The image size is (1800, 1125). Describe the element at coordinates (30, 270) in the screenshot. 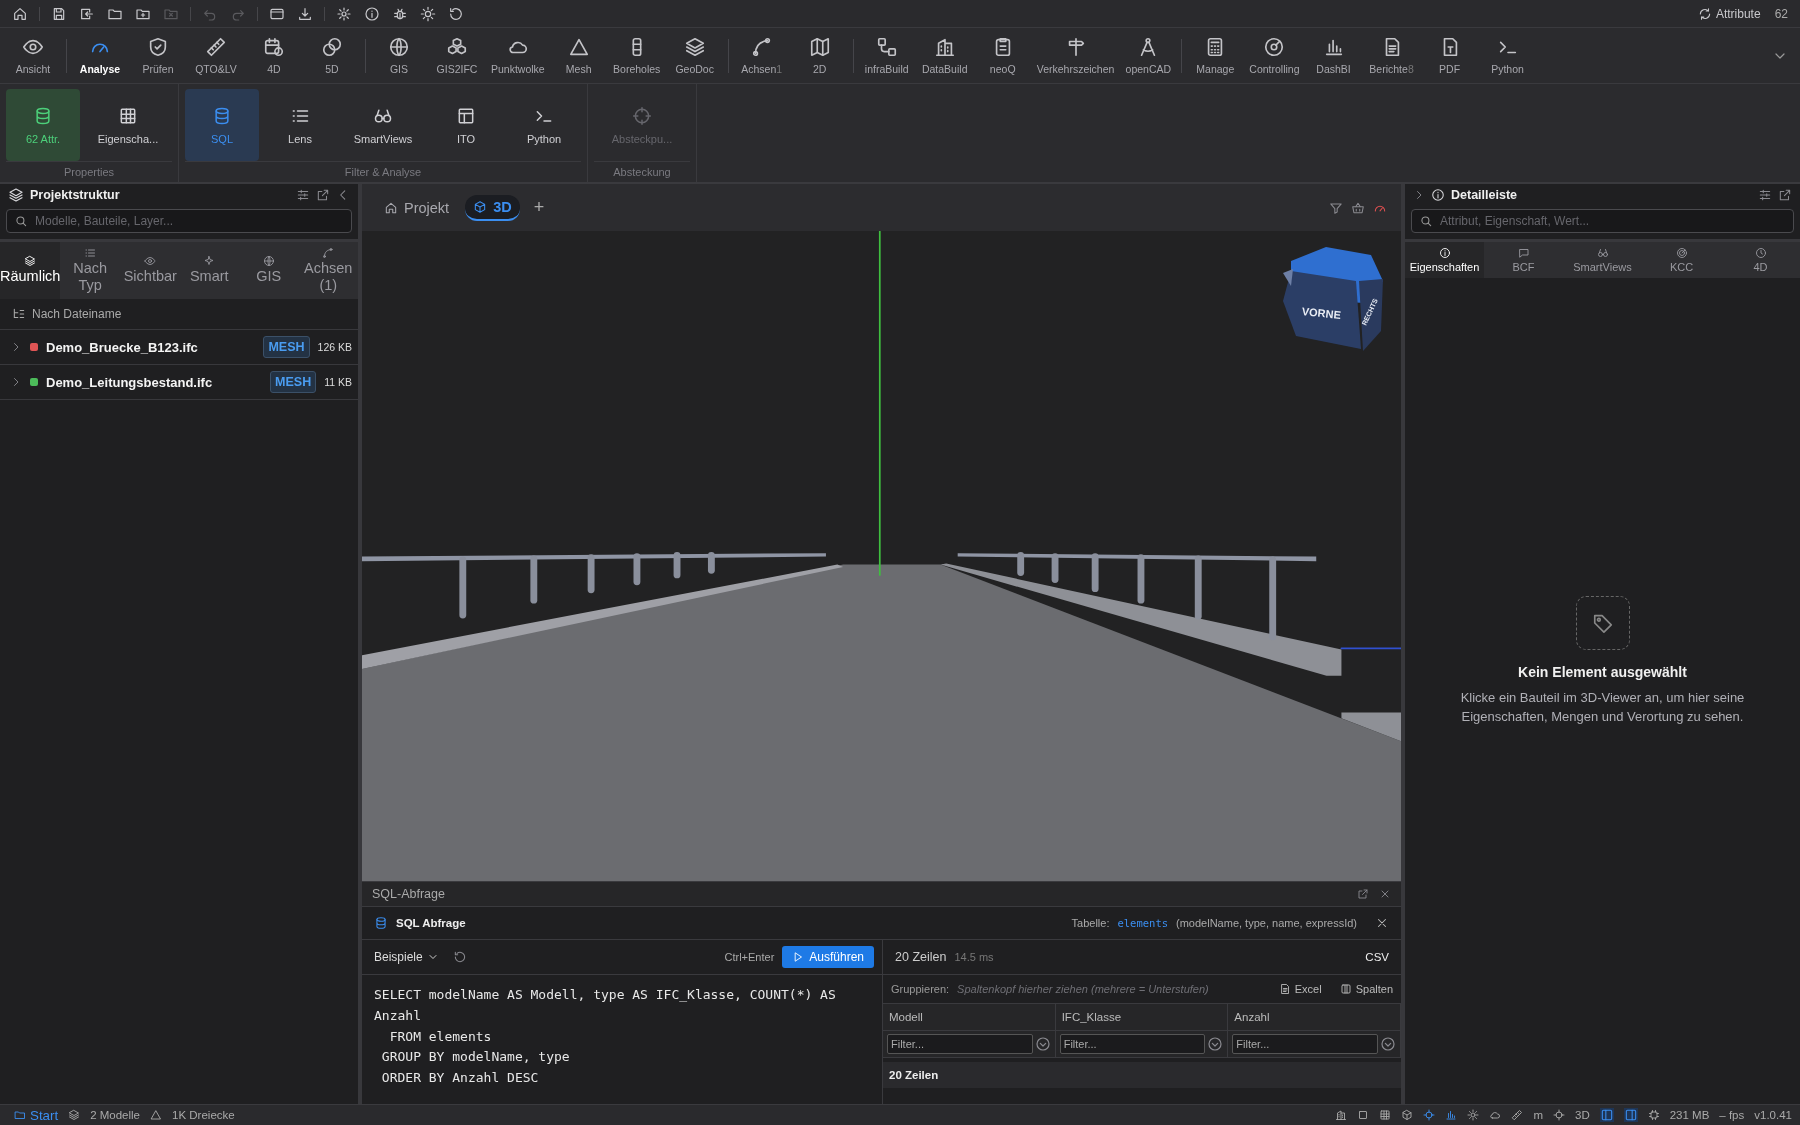

I see `panel-tab: Räumlich` at that location.